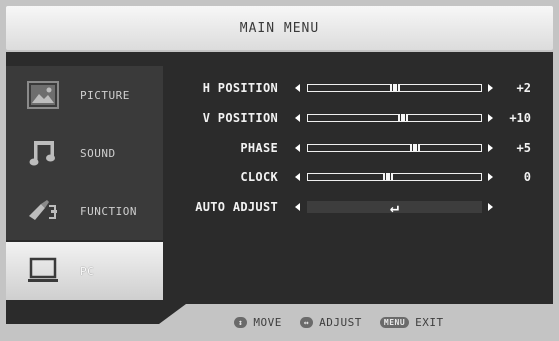 The image size is (559, 341). What do you see at coordinates (306, 322) in the screenshot?
I see `adjust-key-icon: ↔` at bounding box center [306, 322].